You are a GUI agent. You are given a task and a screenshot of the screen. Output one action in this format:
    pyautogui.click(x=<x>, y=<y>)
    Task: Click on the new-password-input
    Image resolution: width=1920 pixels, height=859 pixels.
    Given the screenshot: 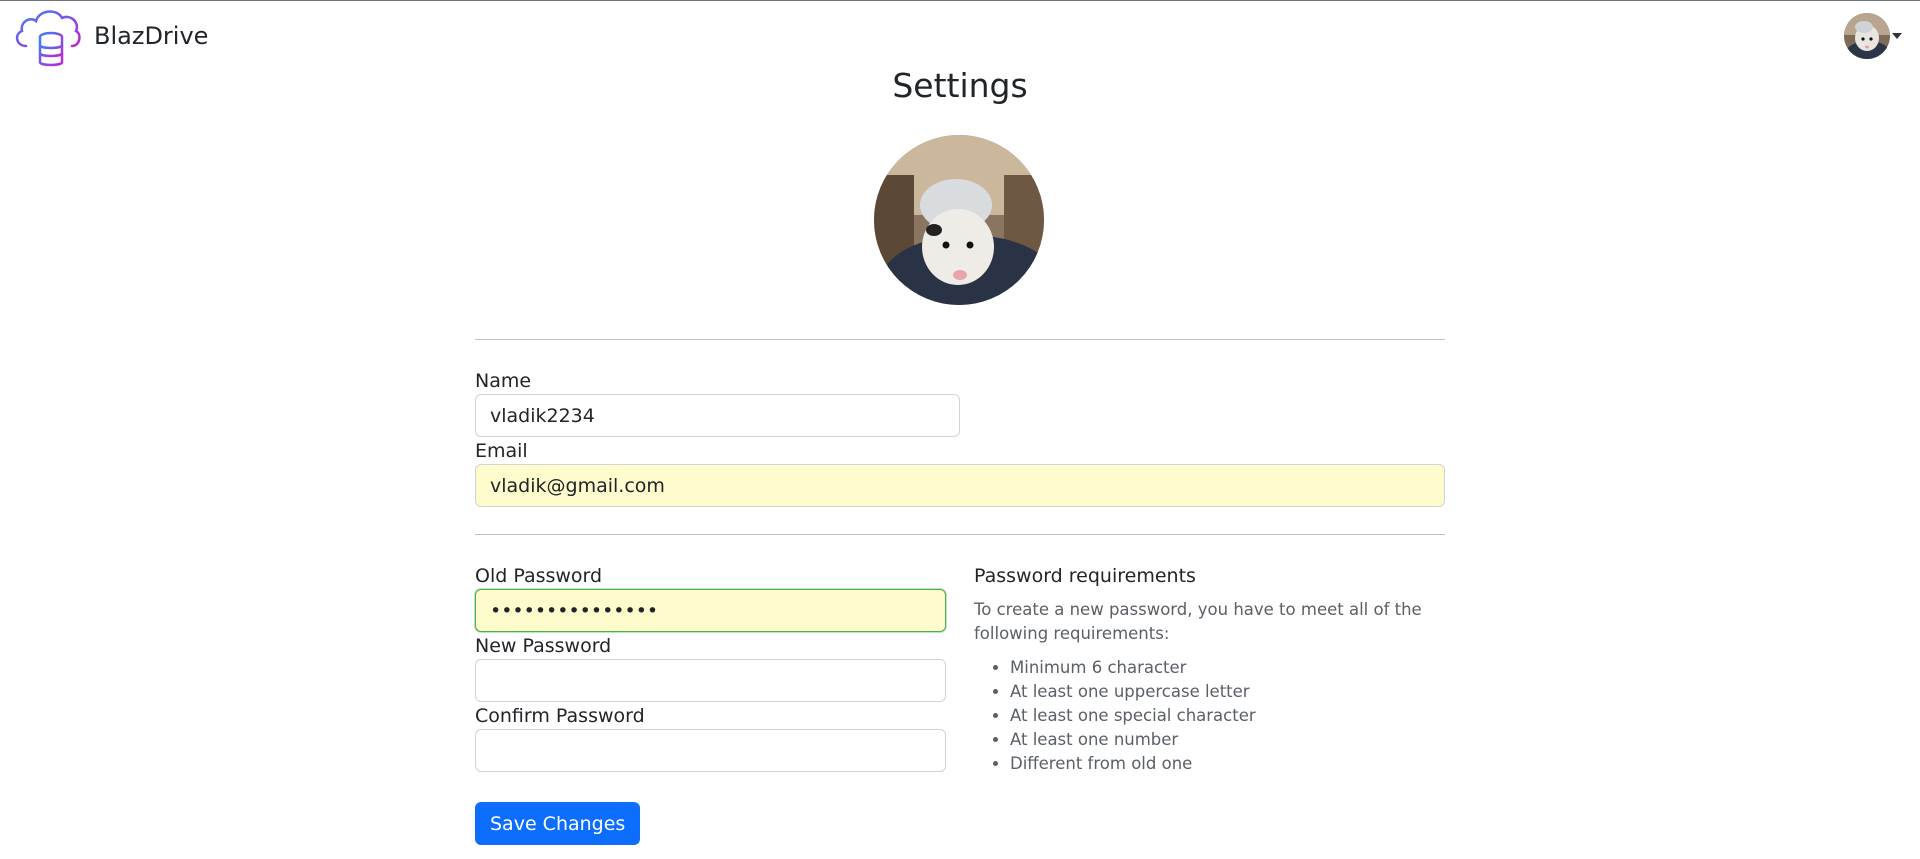 What is the action you would take?
    pyautogui.click(x=710, y=680)
    